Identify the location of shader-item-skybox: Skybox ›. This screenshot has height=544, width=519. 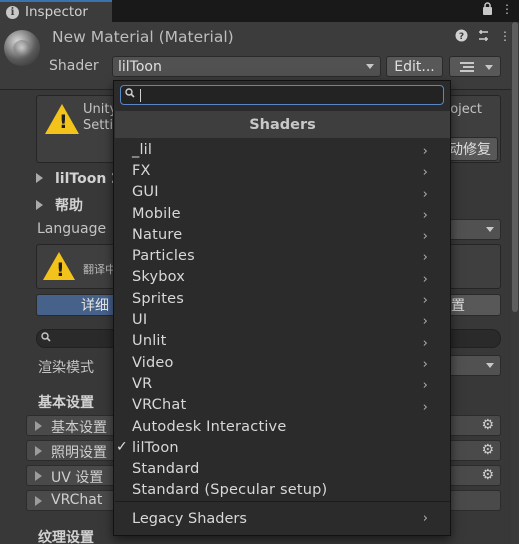
(282, 277).